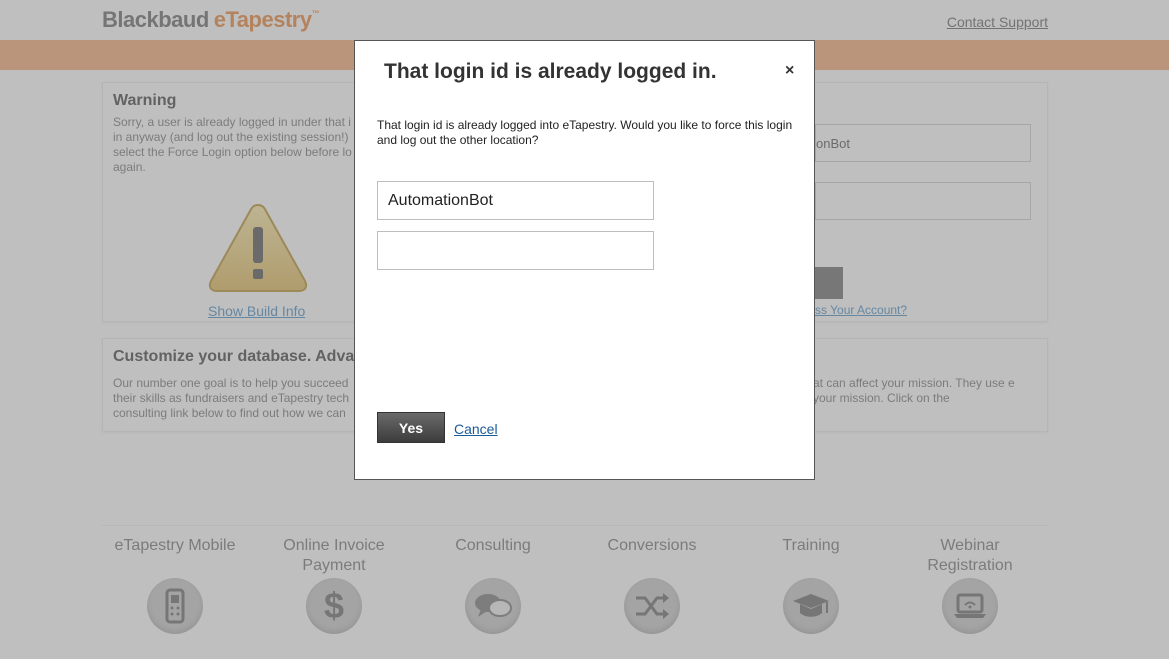 This screenshot has height=659, width=1169. I want to click on yes-button: Yes, so click(411, 427).